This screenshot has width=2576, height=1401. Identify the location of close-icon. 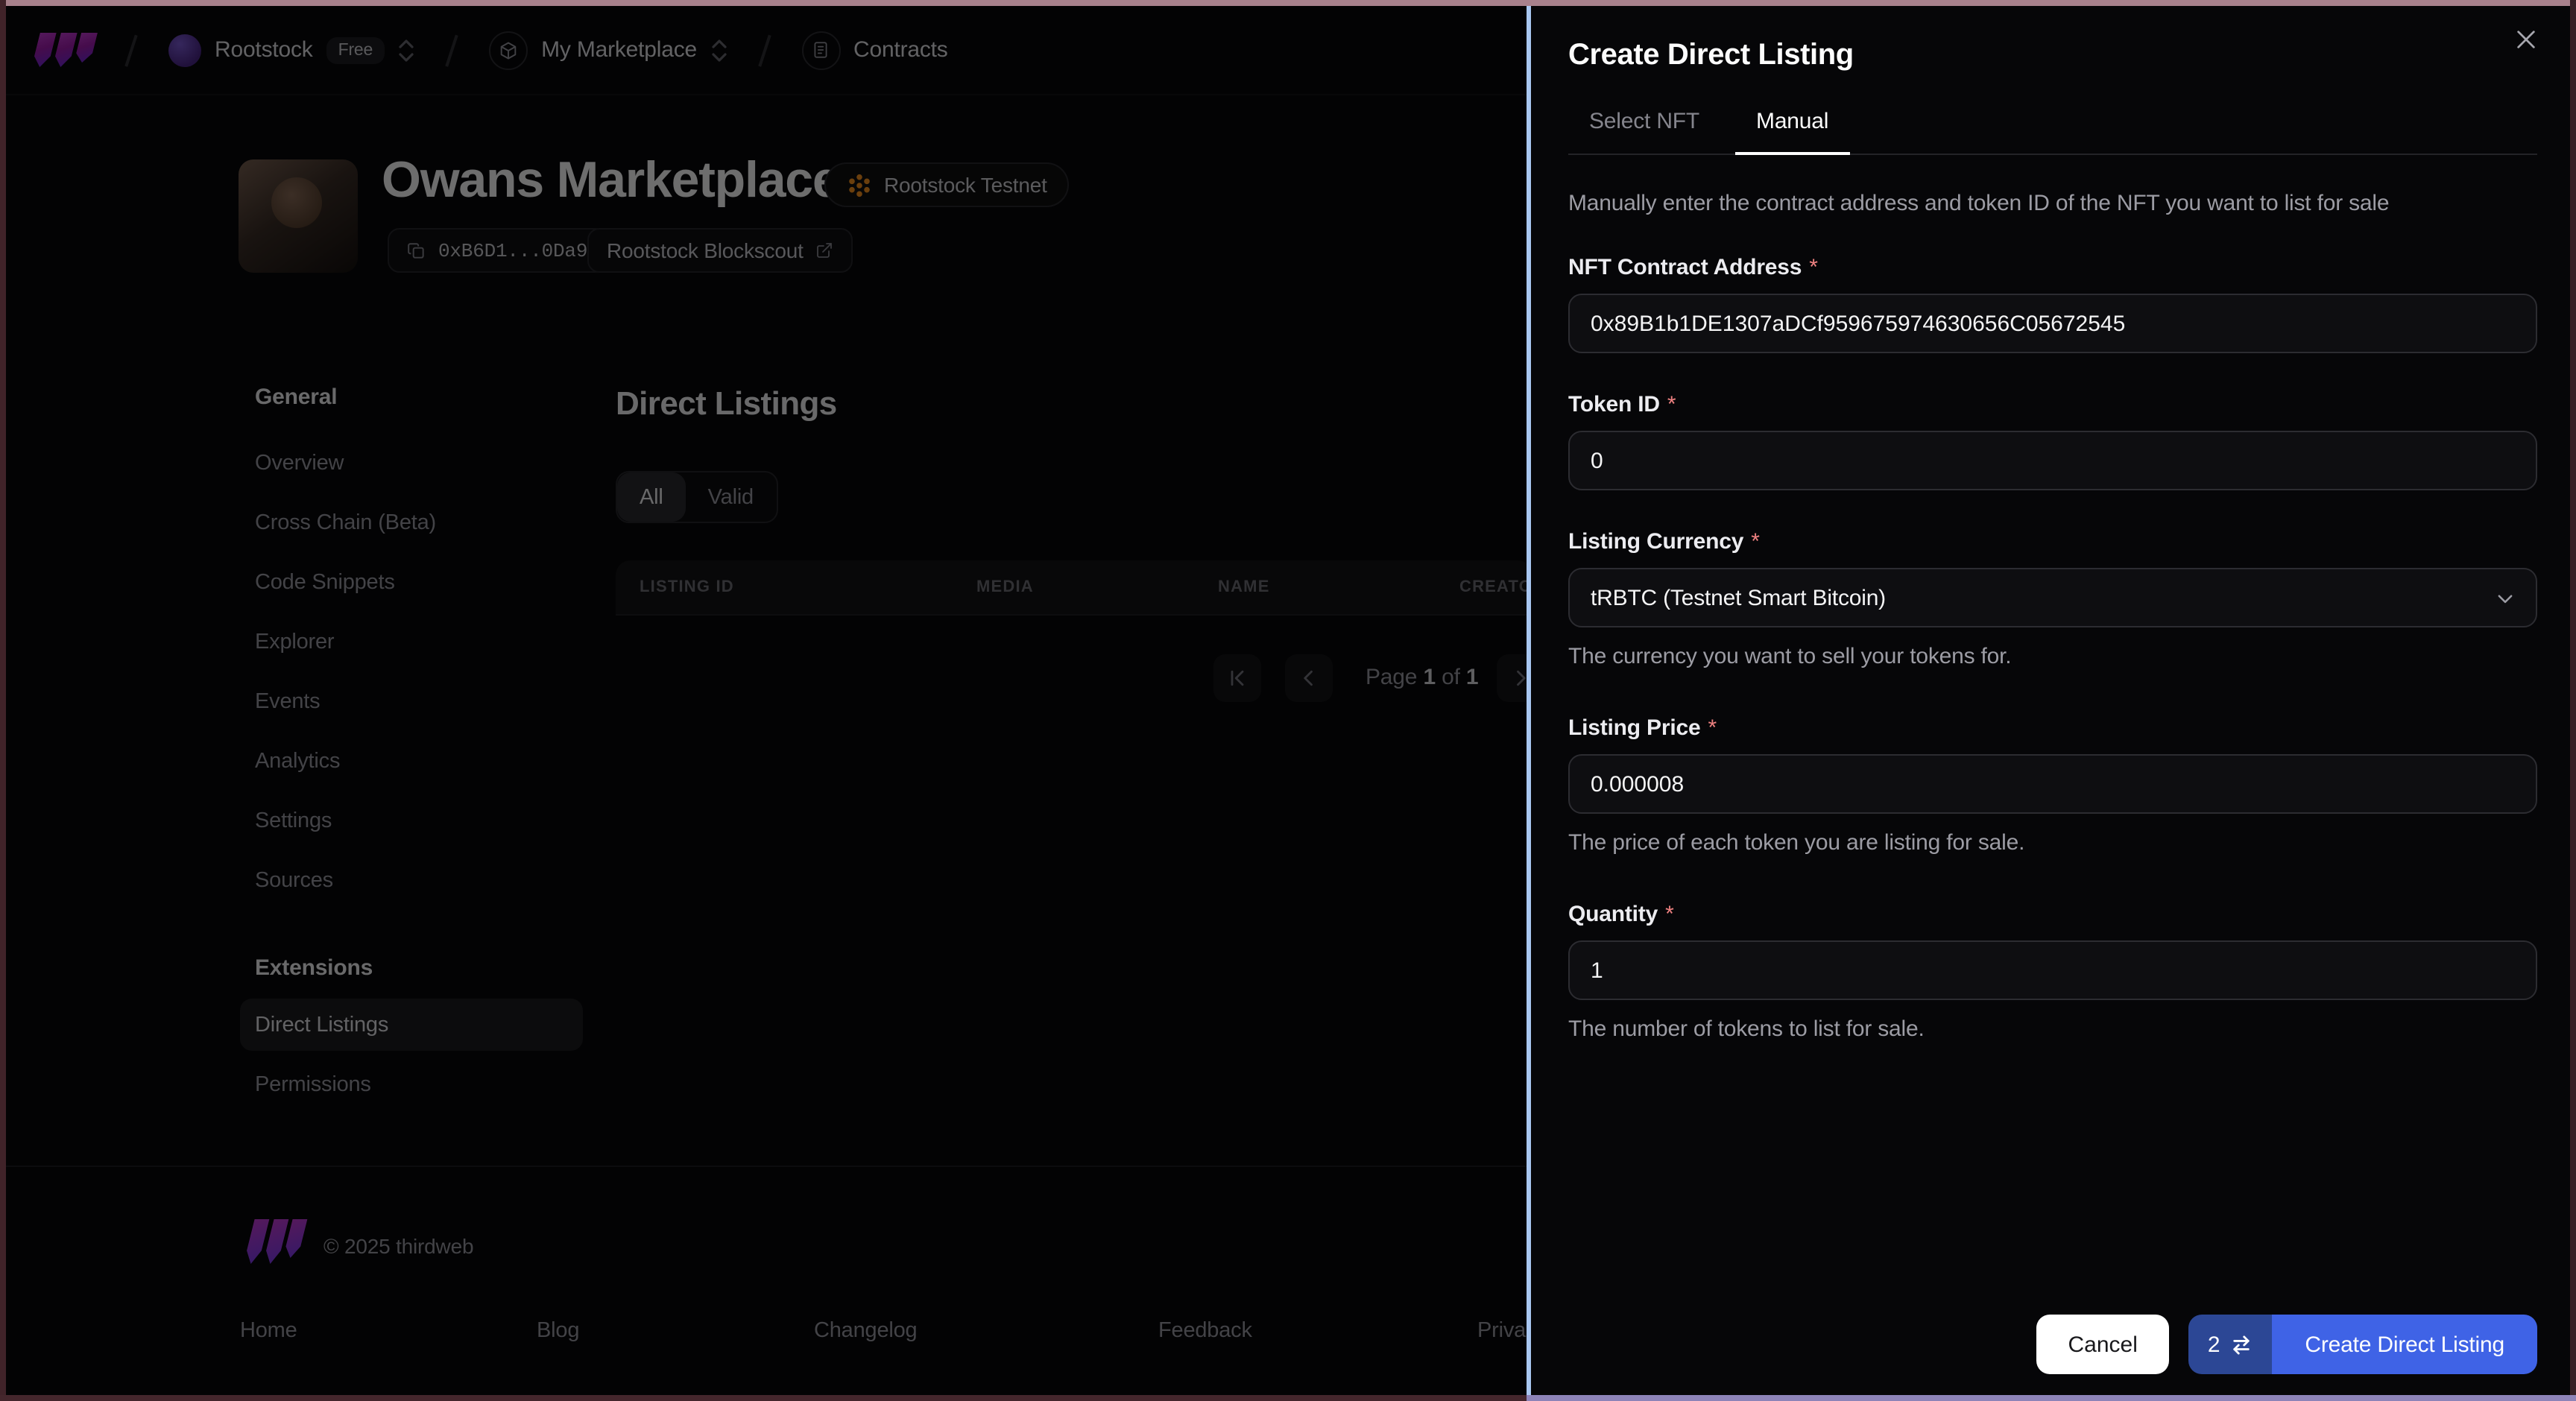
(2525, 39).